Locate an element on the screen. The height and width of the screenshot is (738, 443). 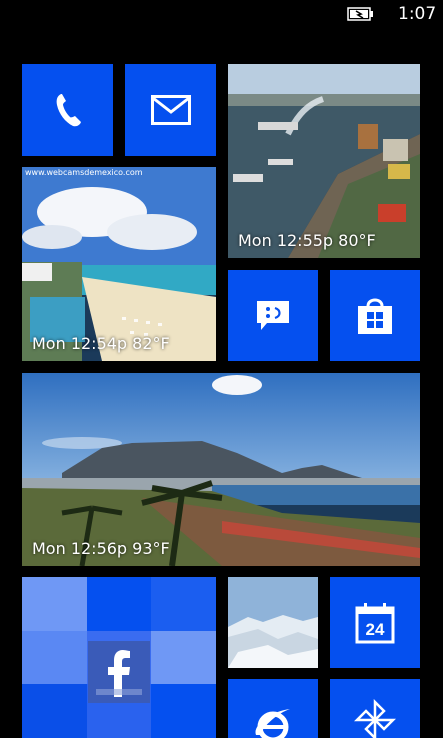
calendar-icon: 24 is located at coordinates (375, 622).